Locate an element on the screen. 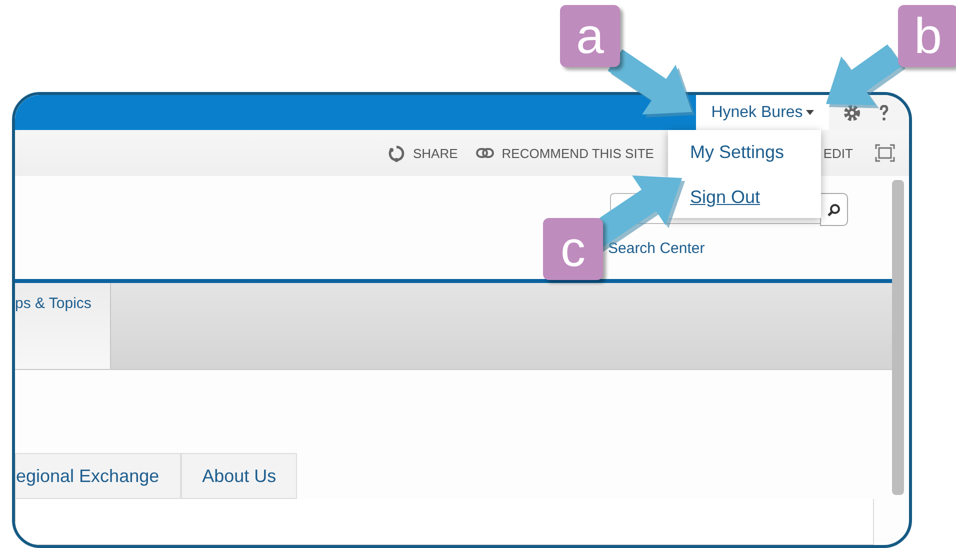 The height and width of the screenshot is (548, 956). content-tab: About Us is located at coordinates (239, 476).